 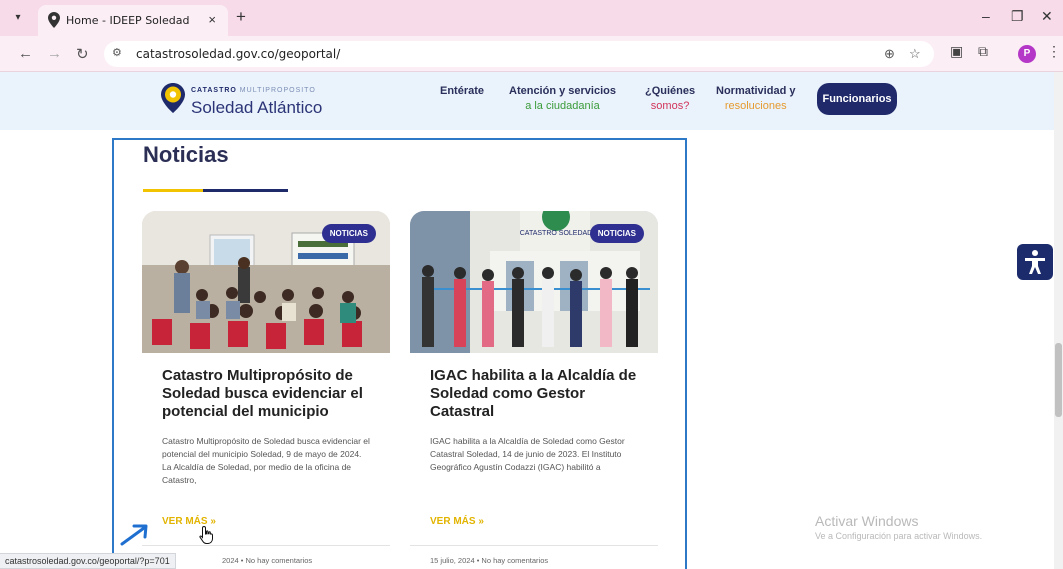 I want to click on site-settings-icon: ⚙, so click(x=117, y=52).